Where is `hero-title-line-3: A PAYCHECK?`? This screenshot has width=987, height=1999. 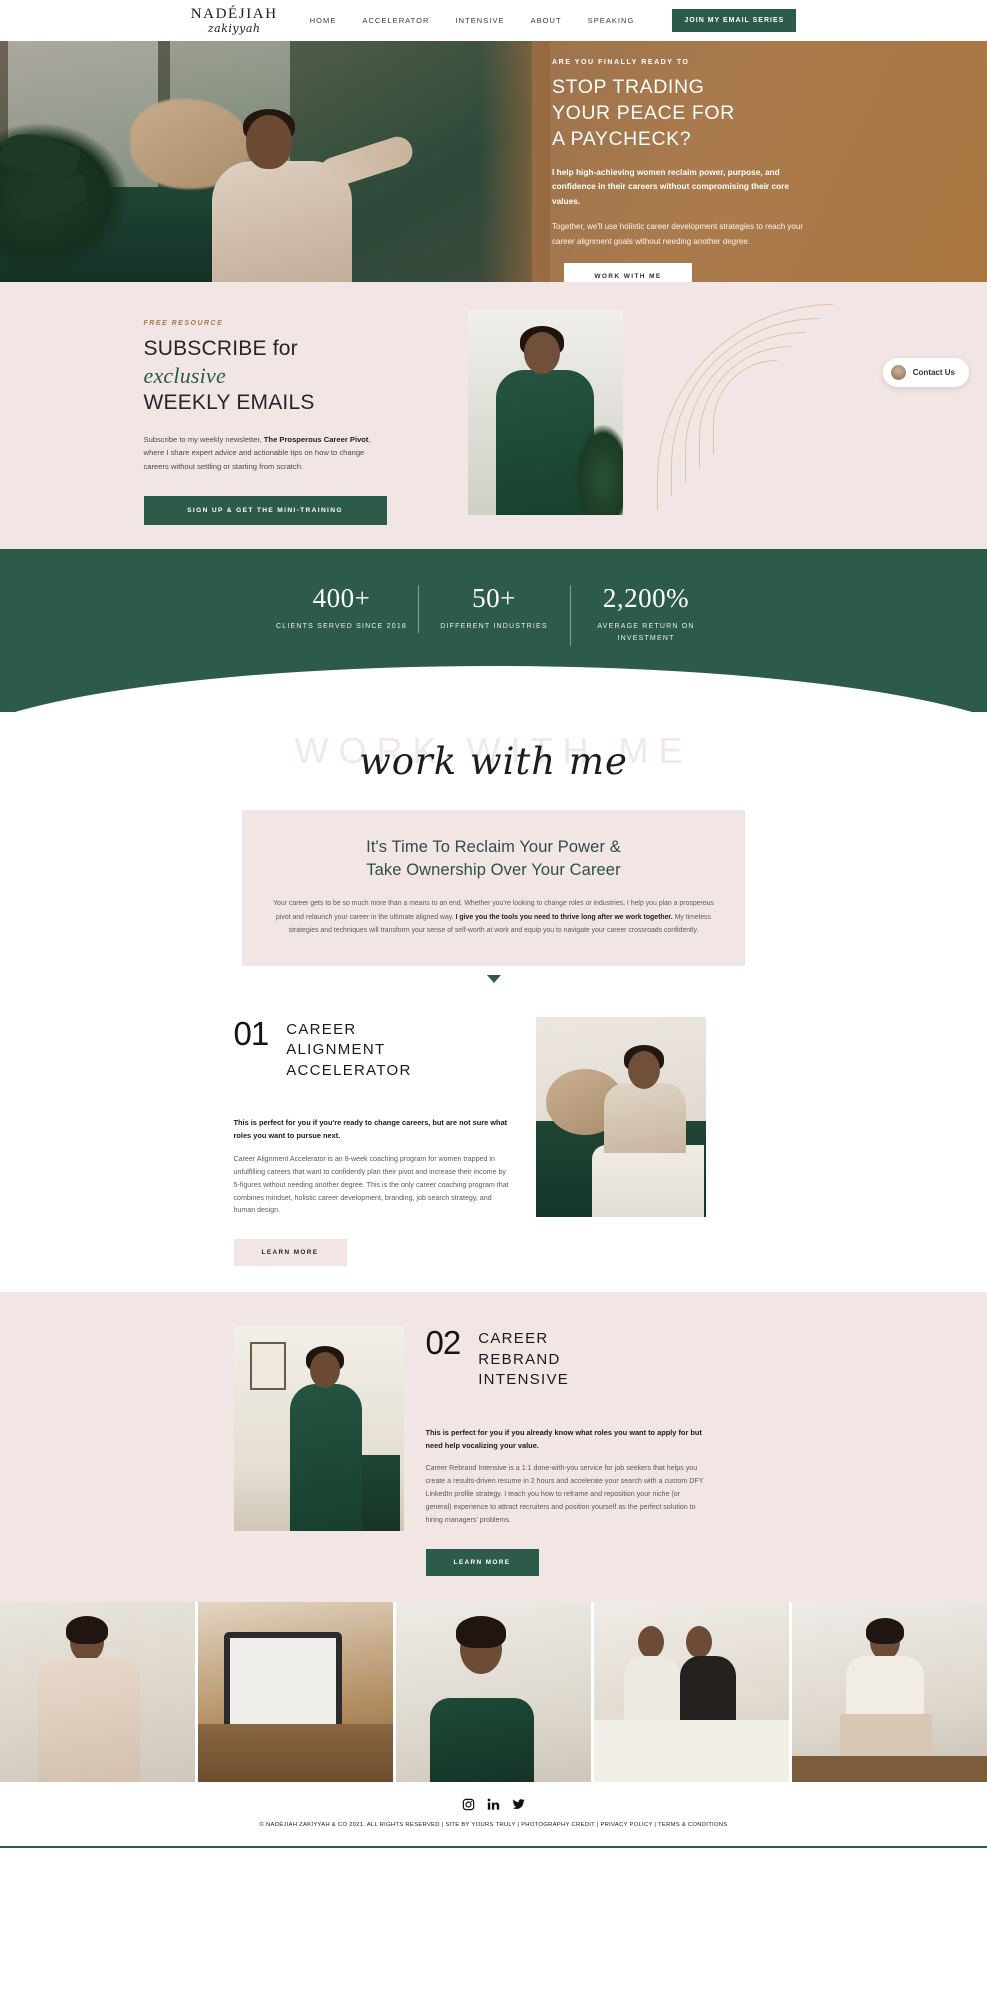
hero-title-line-3: A PAYCHECK? is located at coordinates (622, 138).